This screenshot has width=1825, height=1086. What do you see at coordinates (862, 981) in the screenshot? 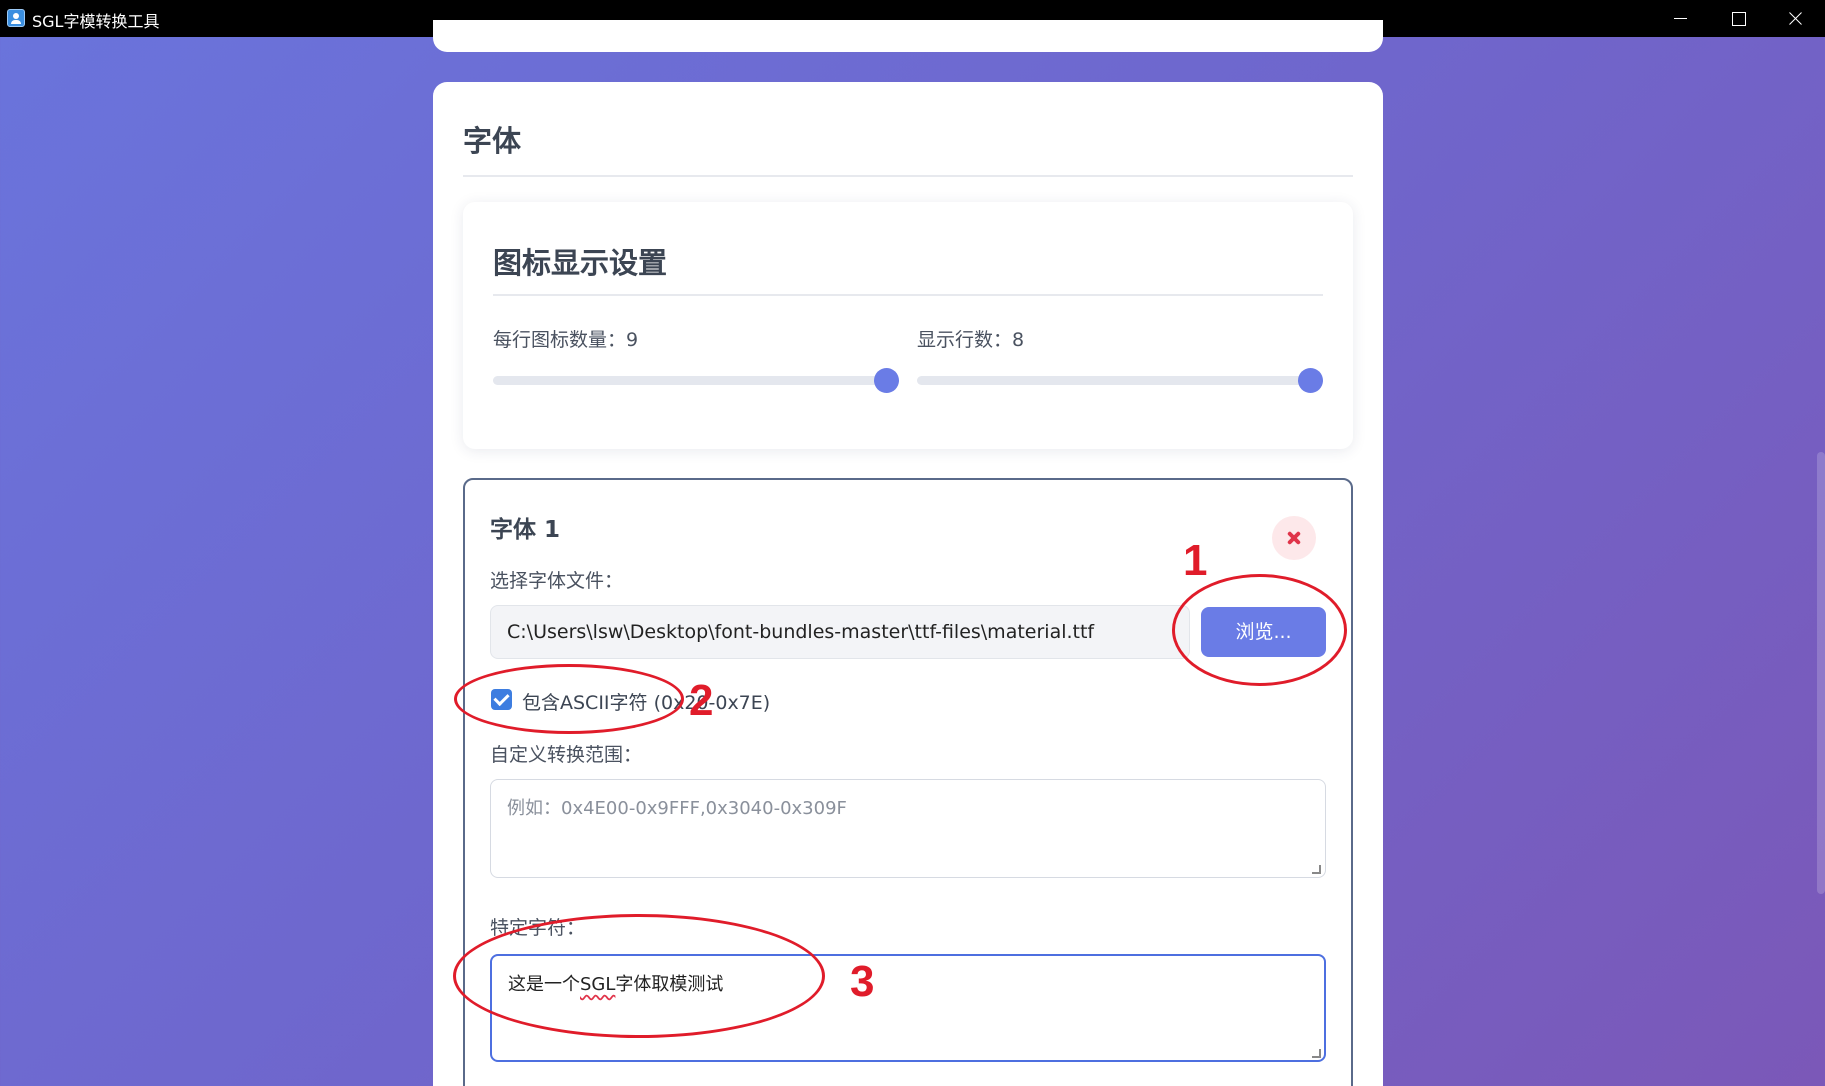
I see `annotation-number-3: 3` at bounding box center [862, 981].